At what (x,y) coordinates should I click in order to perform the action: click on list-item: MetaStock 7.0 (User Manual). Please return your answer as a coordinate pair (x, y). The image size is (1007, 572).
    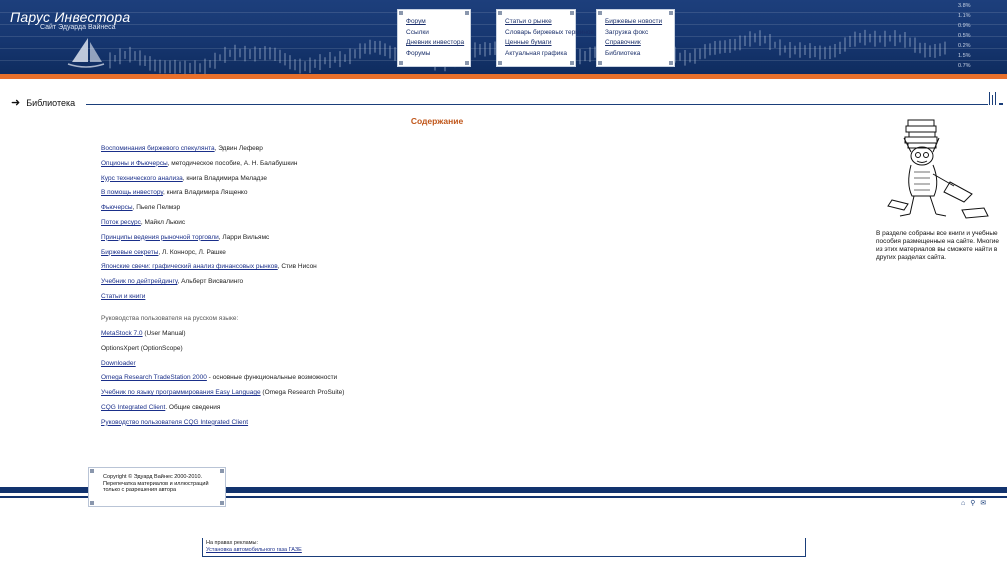
    Looking at the image, I should click on (222, 337).